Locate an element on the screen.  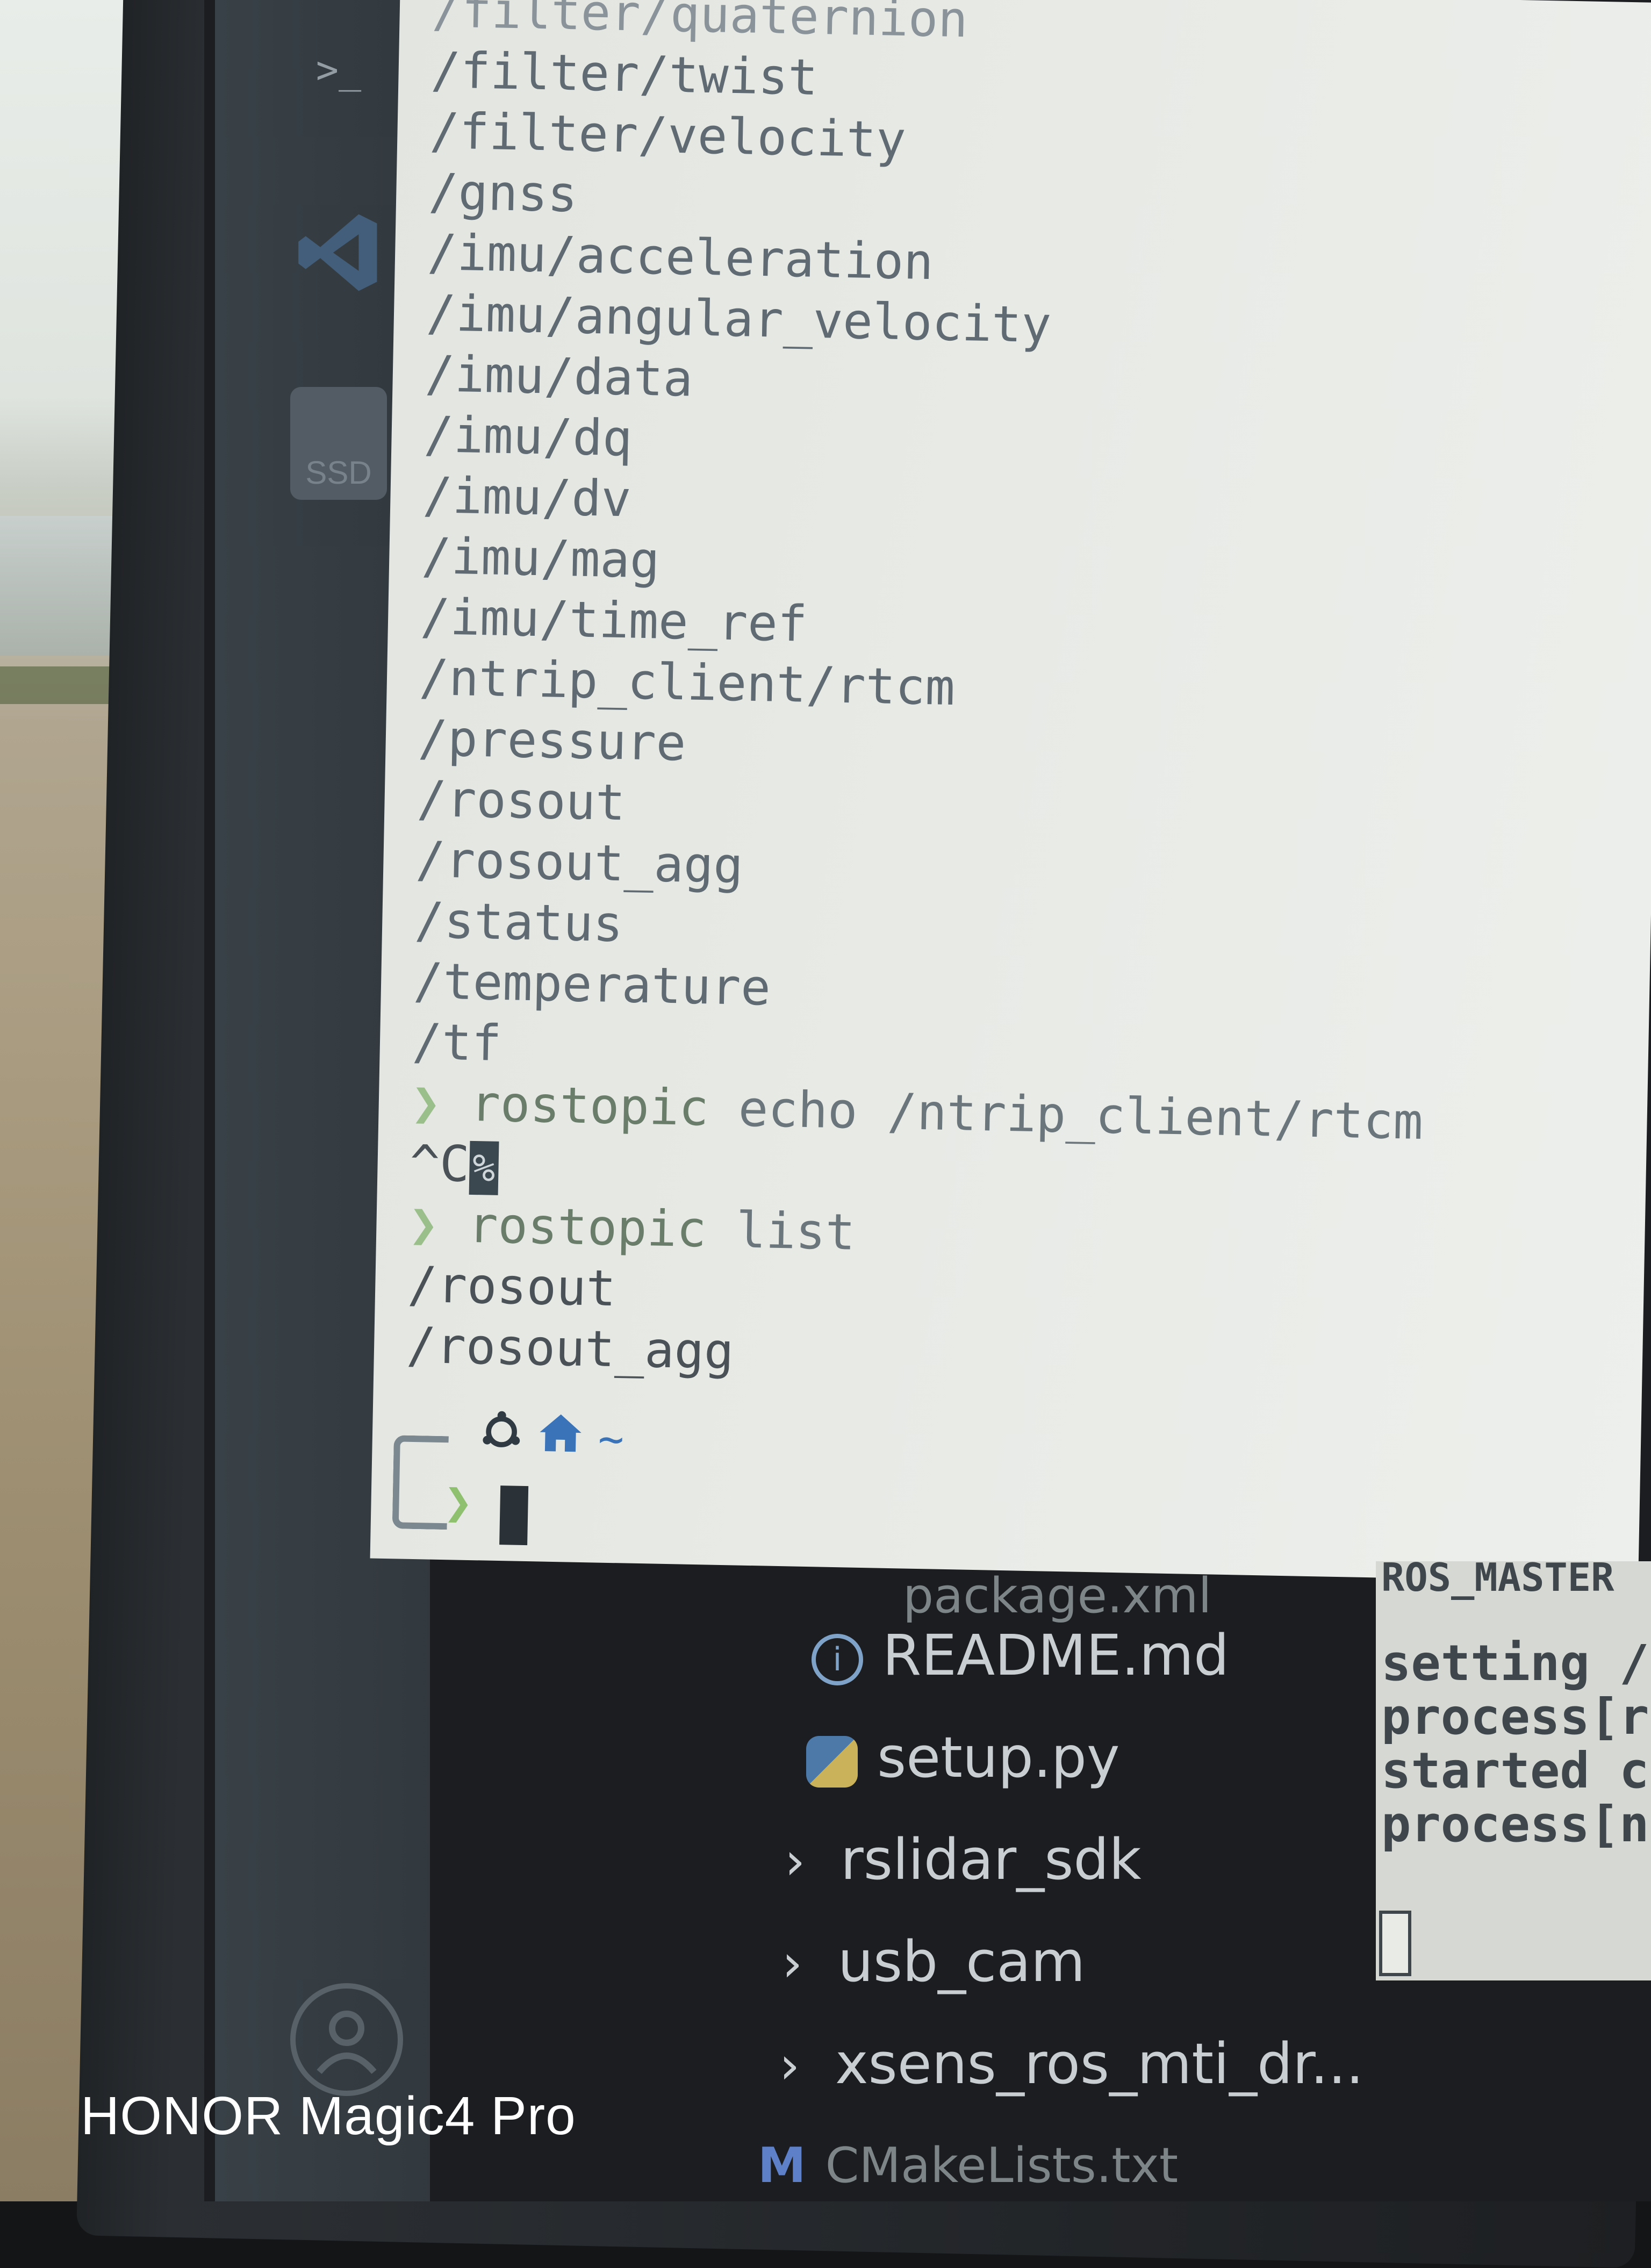
terminal-icon: >_ is located at coordinates (338, 69).